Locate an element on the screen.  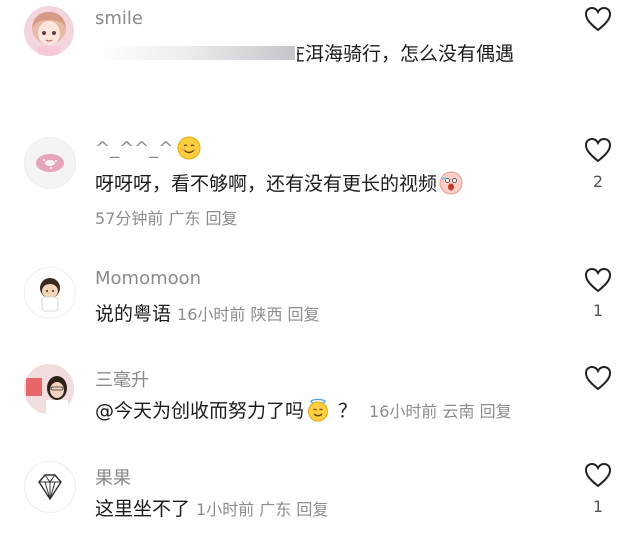
avatar-photo is located at coordinates (49, 389).